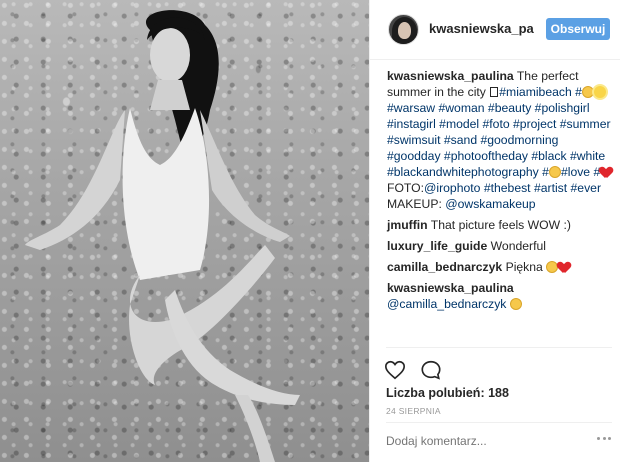 The width and height of the screenshot is (620, 462). Describe the element at coordinates (447, 393) in the screenshot. I see `likes-count: Liczba polubień: 188` at that location.